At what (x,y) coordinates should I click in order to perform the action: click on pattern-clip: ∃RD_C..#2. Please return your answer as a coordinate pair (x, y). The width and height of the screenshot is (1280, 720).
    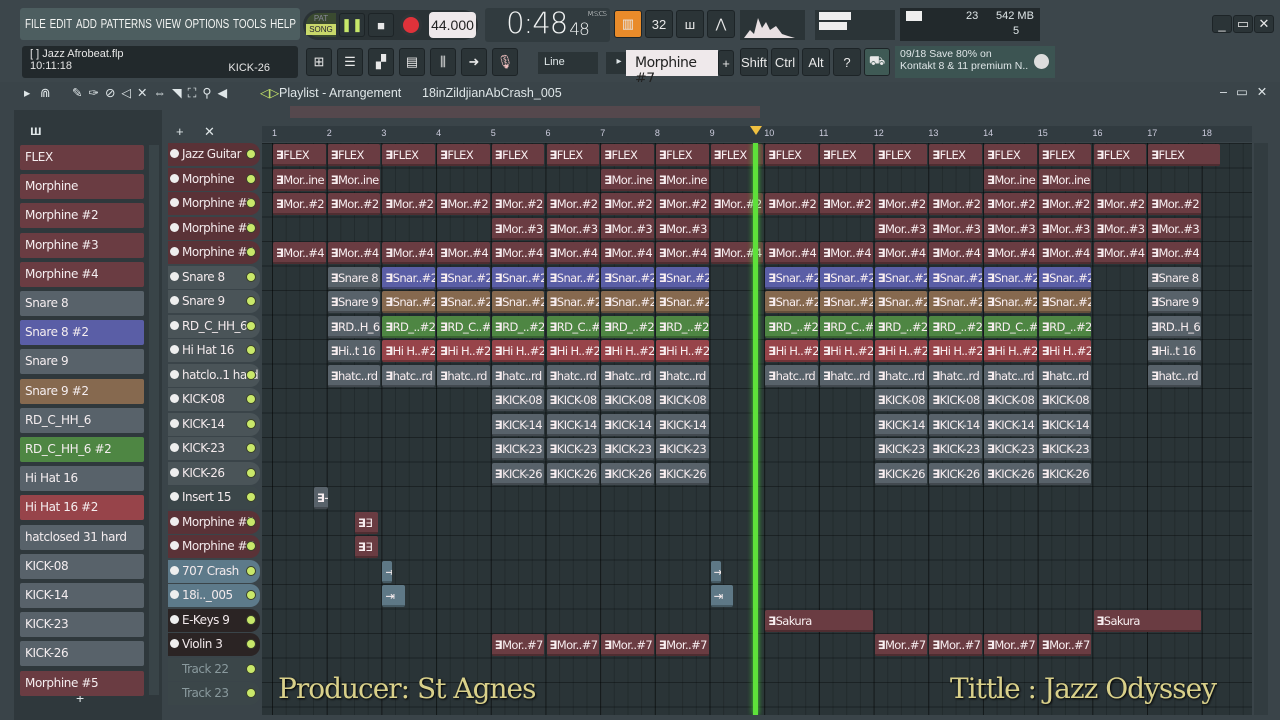
    Looking at the image, I should click on (573, 326).